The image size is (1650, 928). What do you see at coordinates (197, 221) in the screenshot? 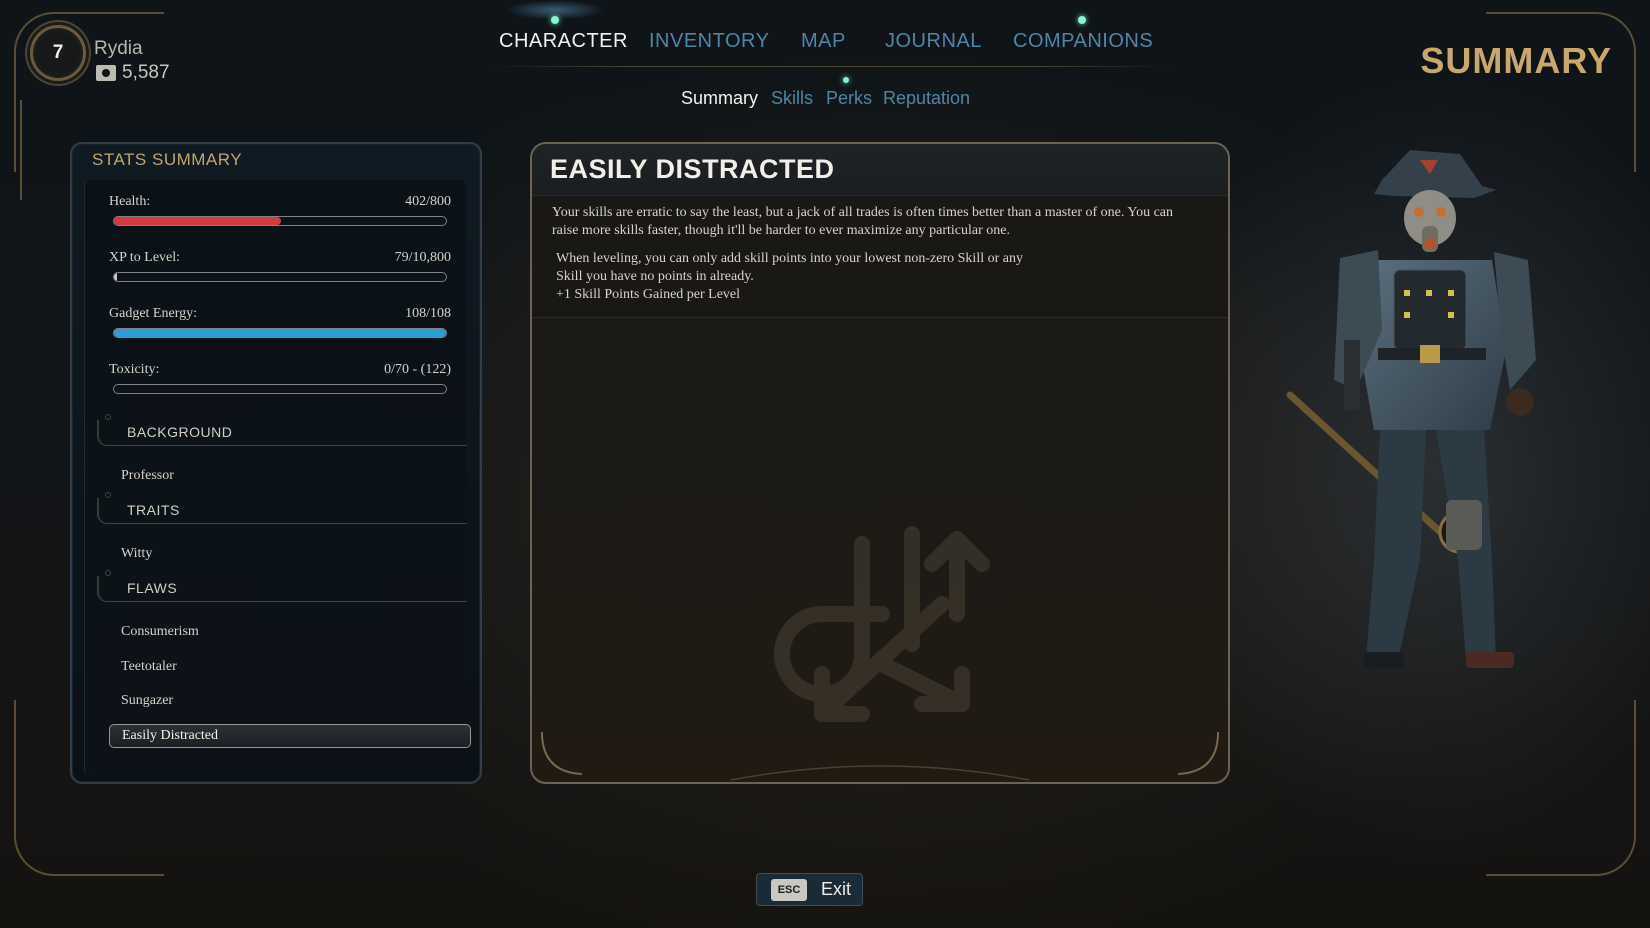
I see `health-bar-fill` at bounding box center [197, 221].